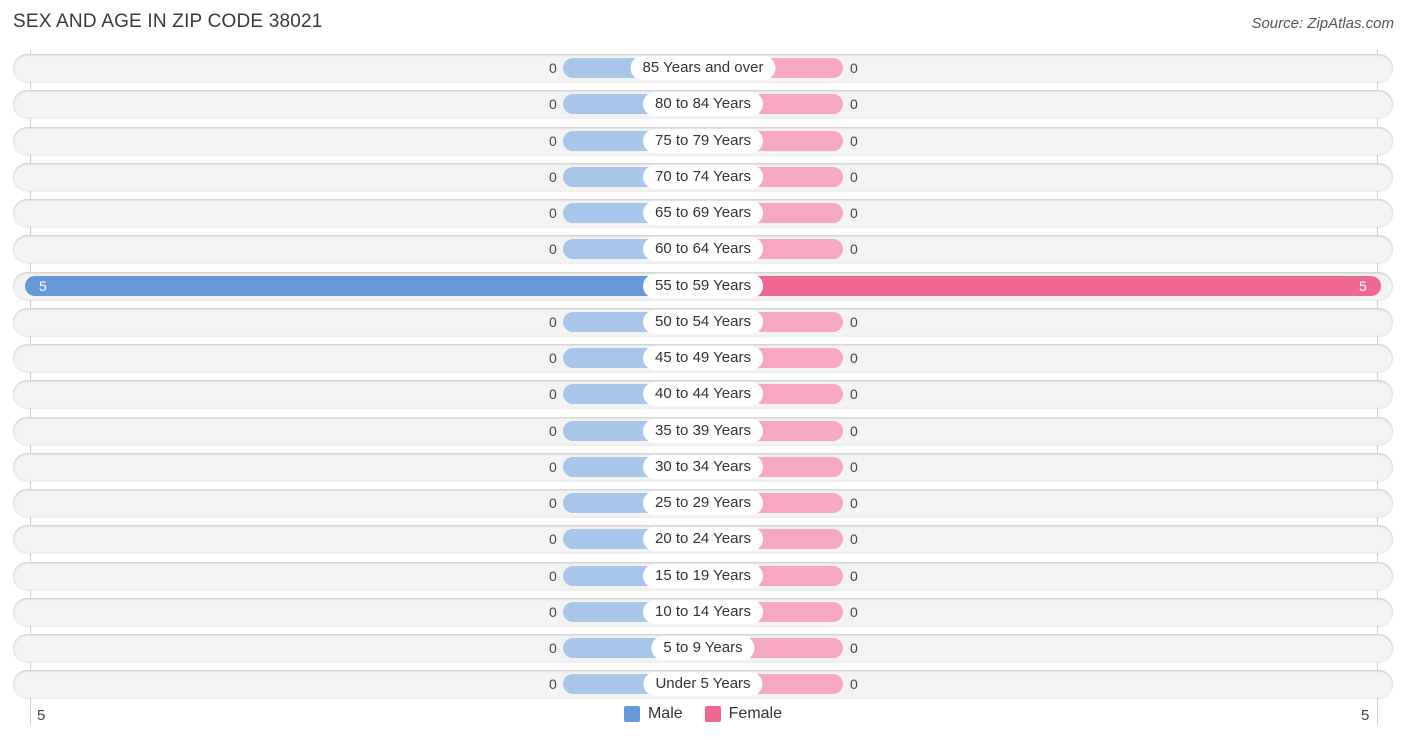 This screenshot has width=1406, height=740. Describe the element at coordinates (712, 714) in the screenshot. I see `legend-swatch-female` at that location.